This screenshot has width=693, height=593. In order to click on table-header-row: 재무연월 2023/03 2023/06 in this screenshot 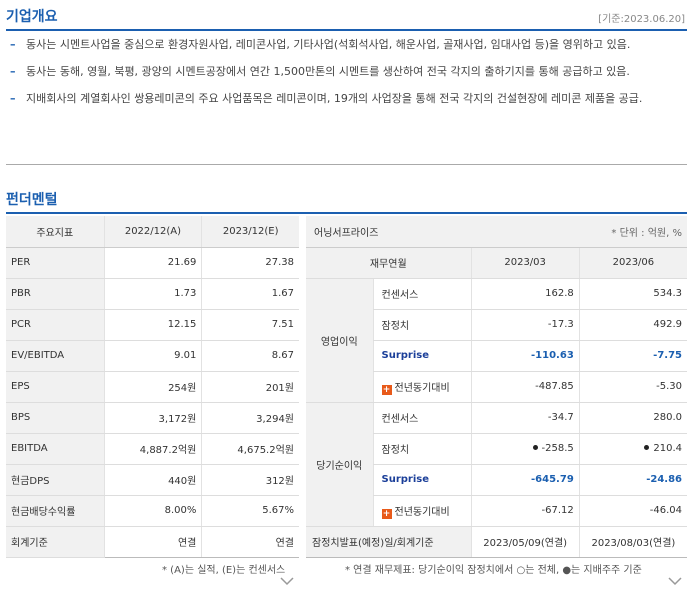, I will do `click(496, 263)`.